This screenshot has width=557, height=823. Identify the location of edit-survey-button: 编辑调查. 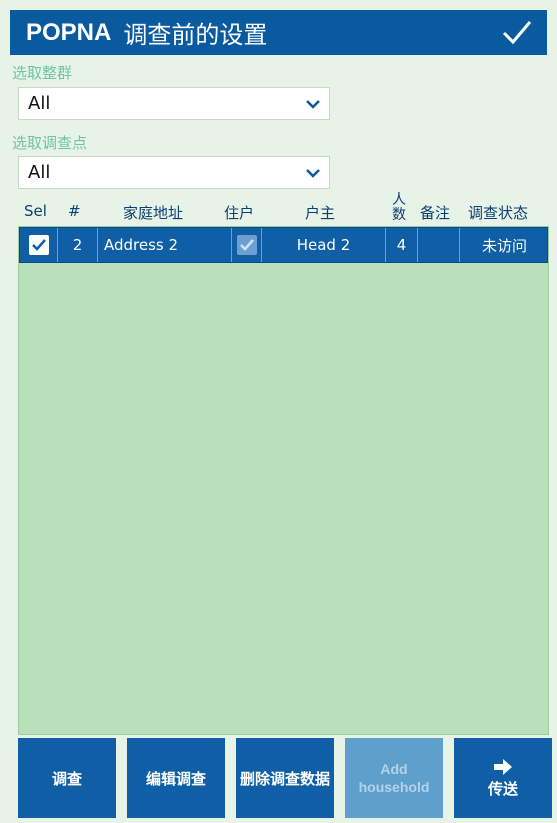
(176, 778).